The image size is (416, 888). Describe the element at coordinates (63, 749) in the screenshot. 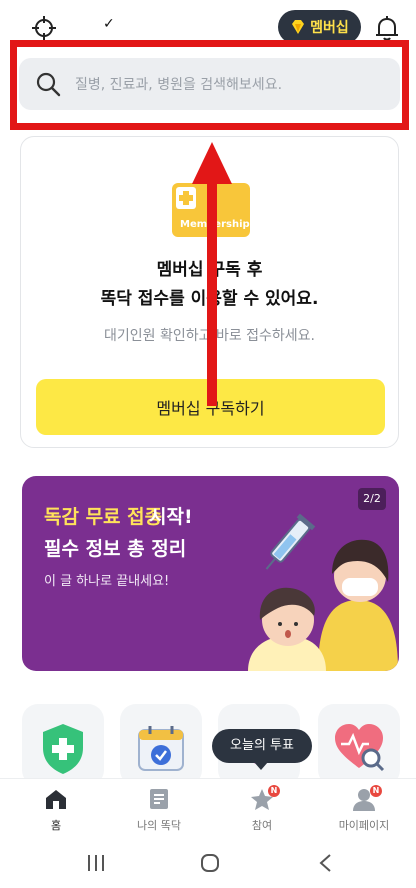

I see `shield-plus-icon` at that location.